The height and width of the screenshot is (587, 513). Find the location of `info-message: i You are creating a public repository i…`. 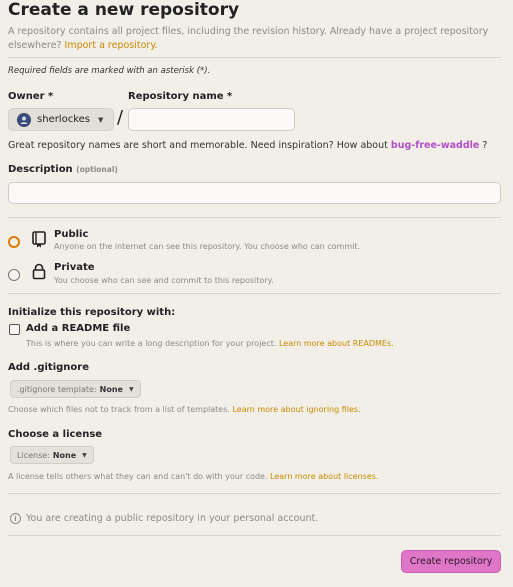

info-message: i You are creating a public repository i… is located at coordinates (164, 518).